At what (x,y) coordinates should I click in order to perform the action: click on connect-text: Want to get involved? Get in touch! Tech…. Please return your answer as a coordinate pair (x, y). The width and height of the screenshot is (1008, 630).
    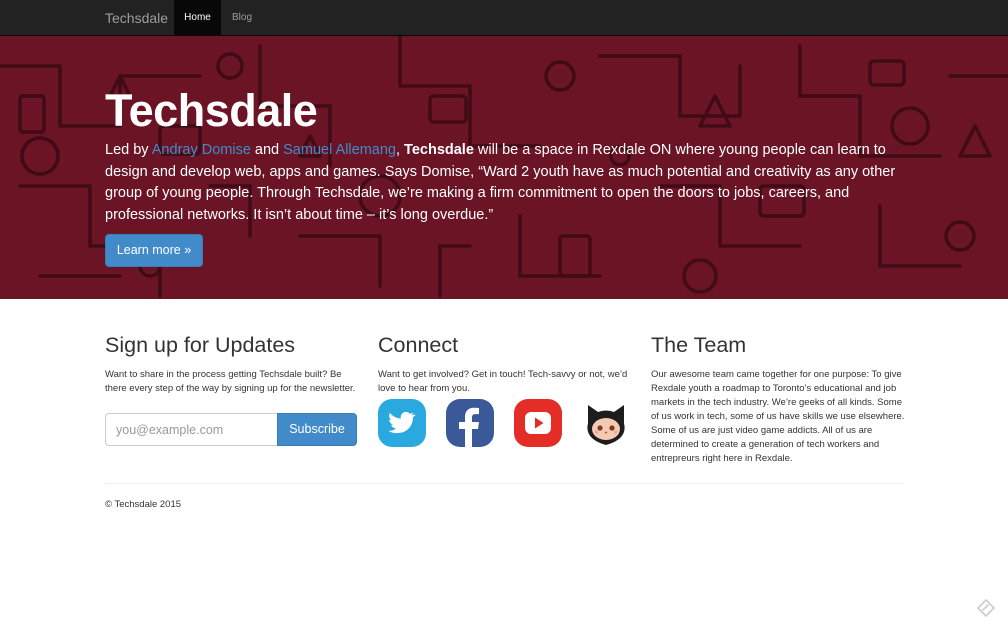
    Looking at the image, I should click on (503, 381).